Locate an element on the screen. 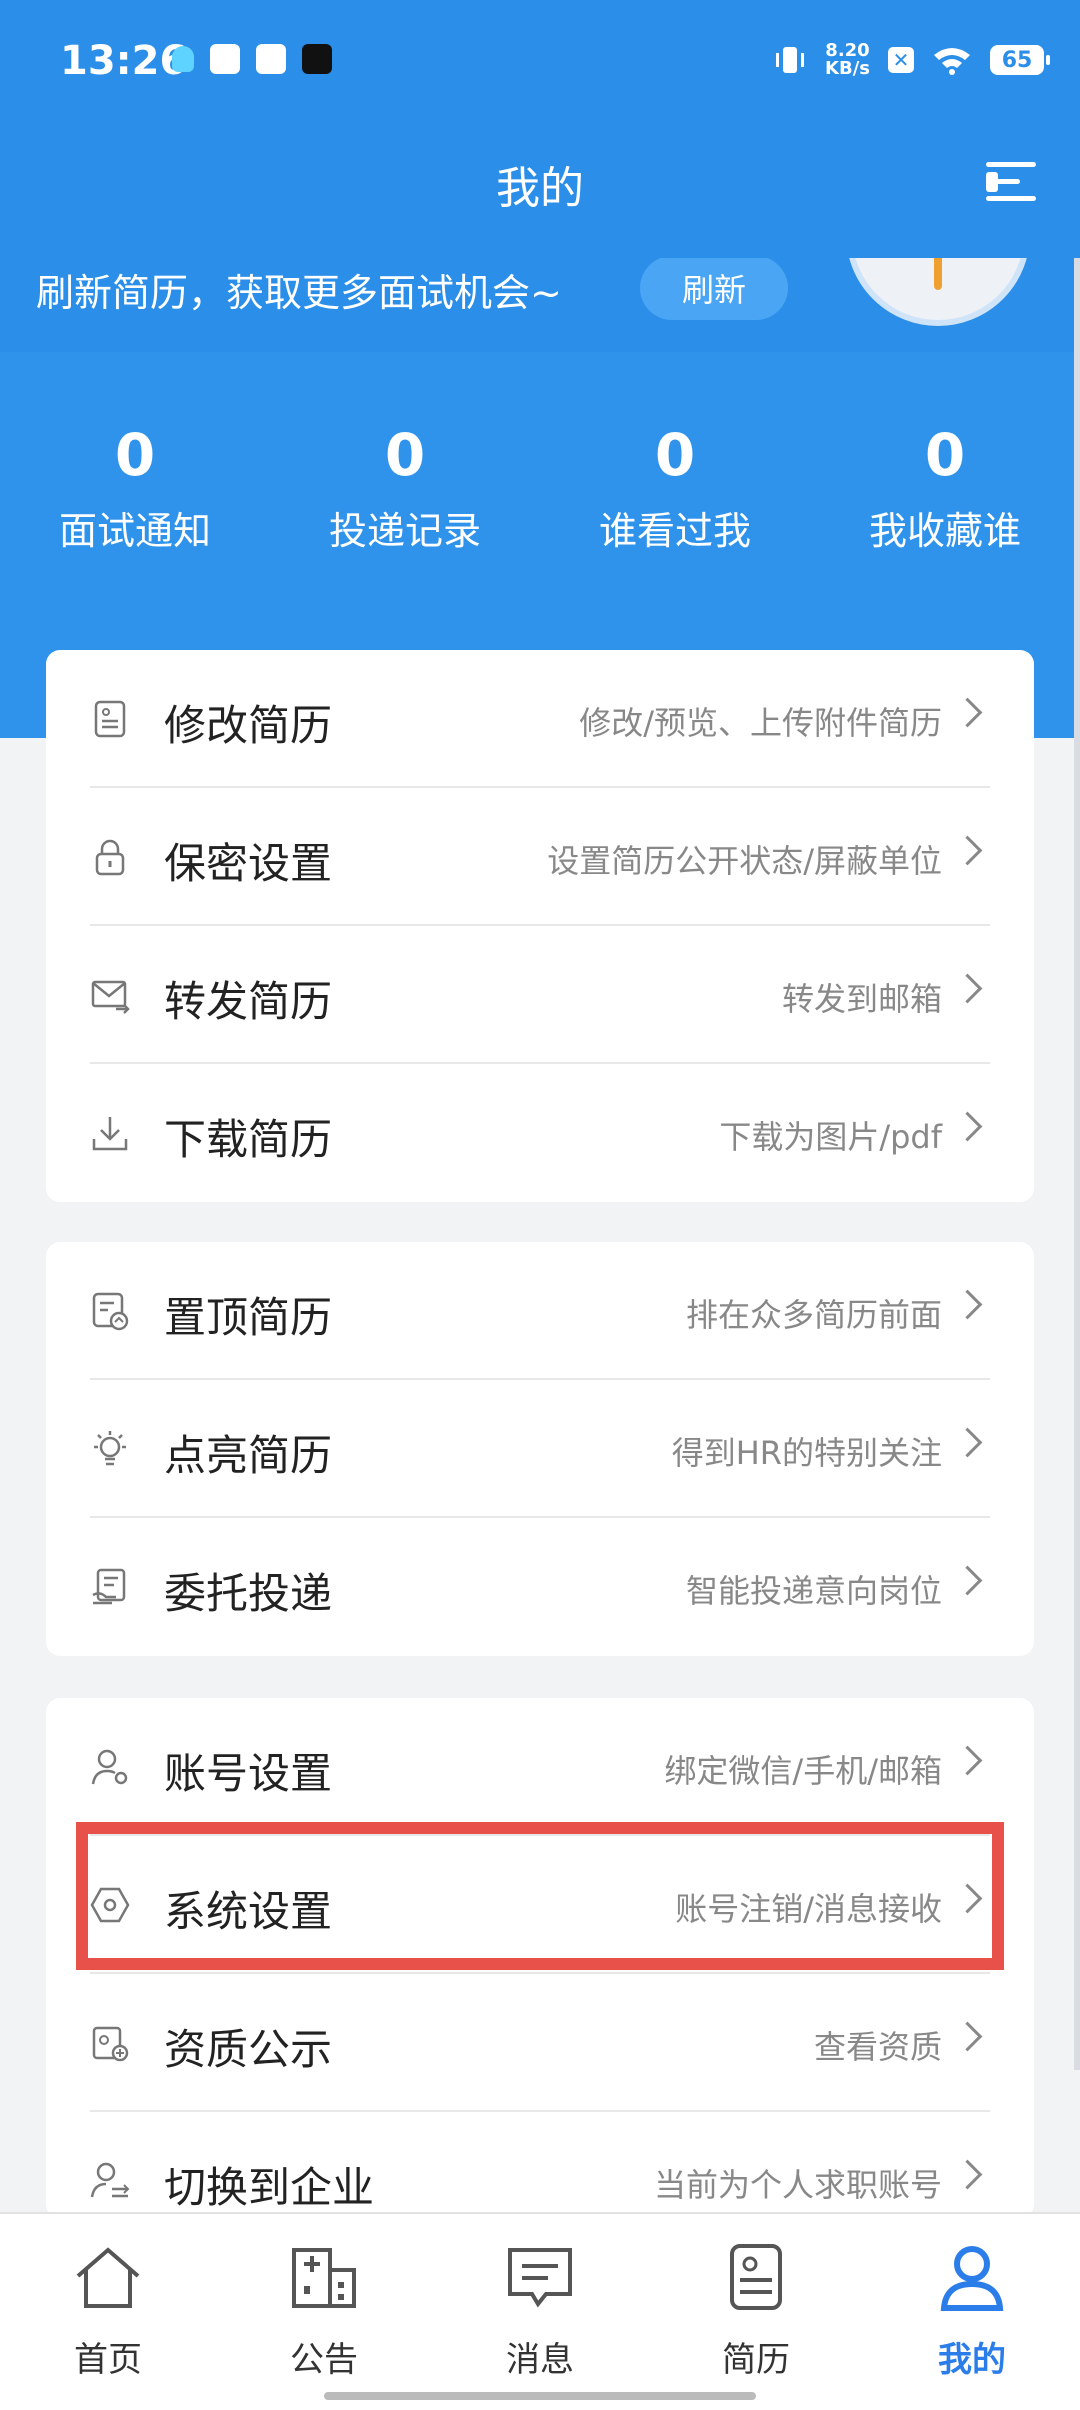  refresh-hint: 刷新简历，获取更多面试机会~ is located at coordinates (299, 293).